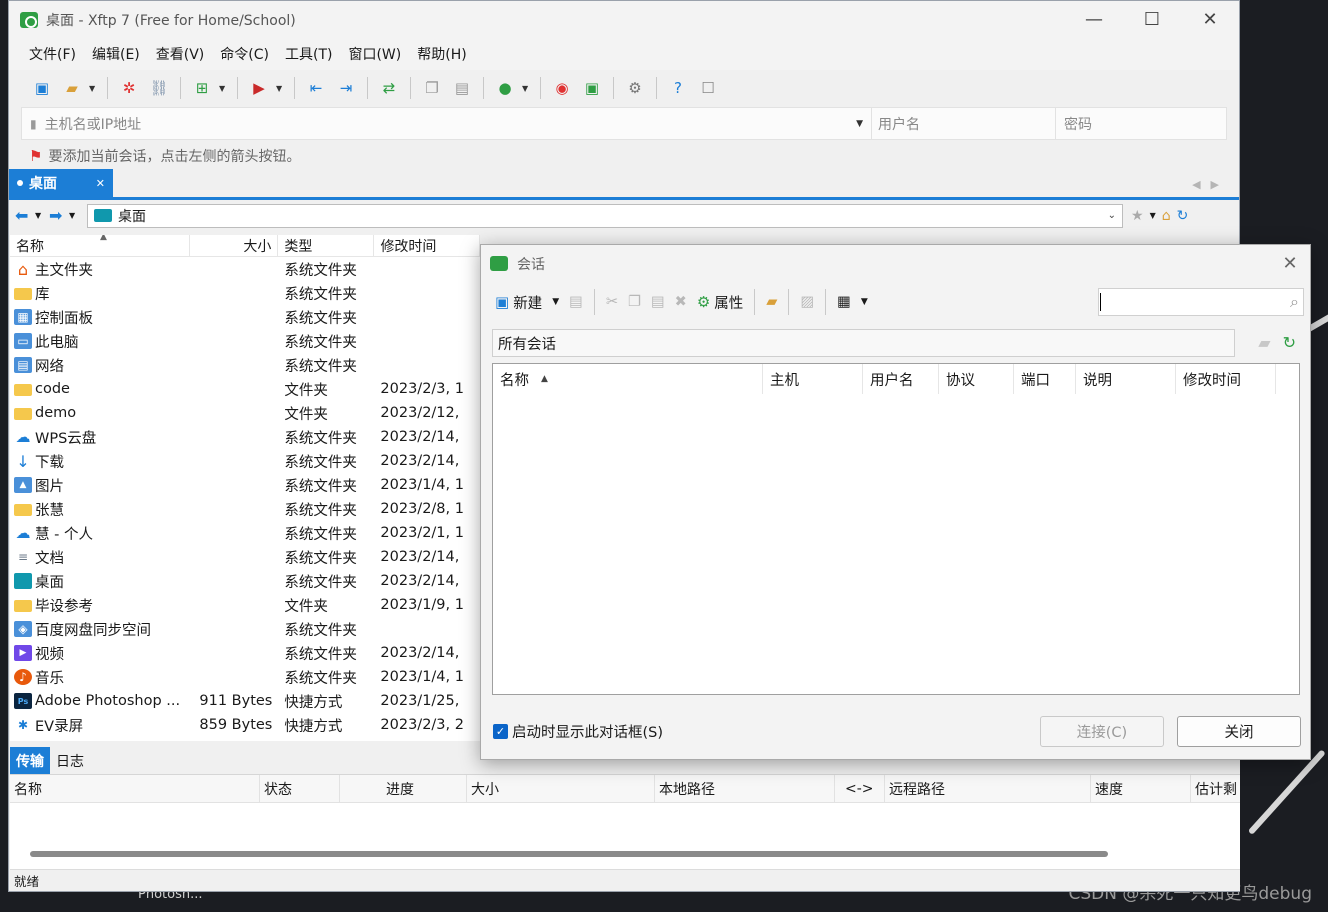 The width and height of the screenshot is (1328, 912). Describe the element at coordinates (245, 389) in the screenshot. I see `file-row: code 文件夹 2023/2/3, 1` at that location.